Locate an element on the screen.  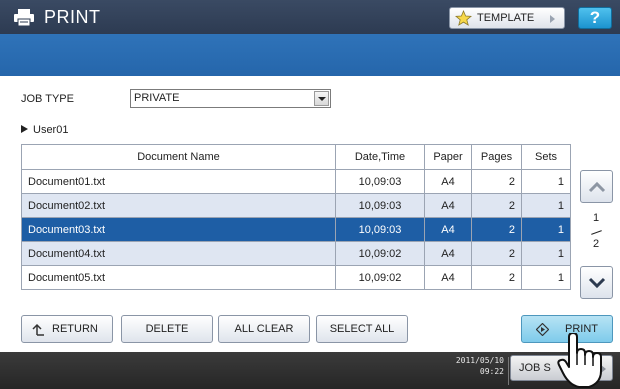
status-divider is located at coordinates (508, 371).